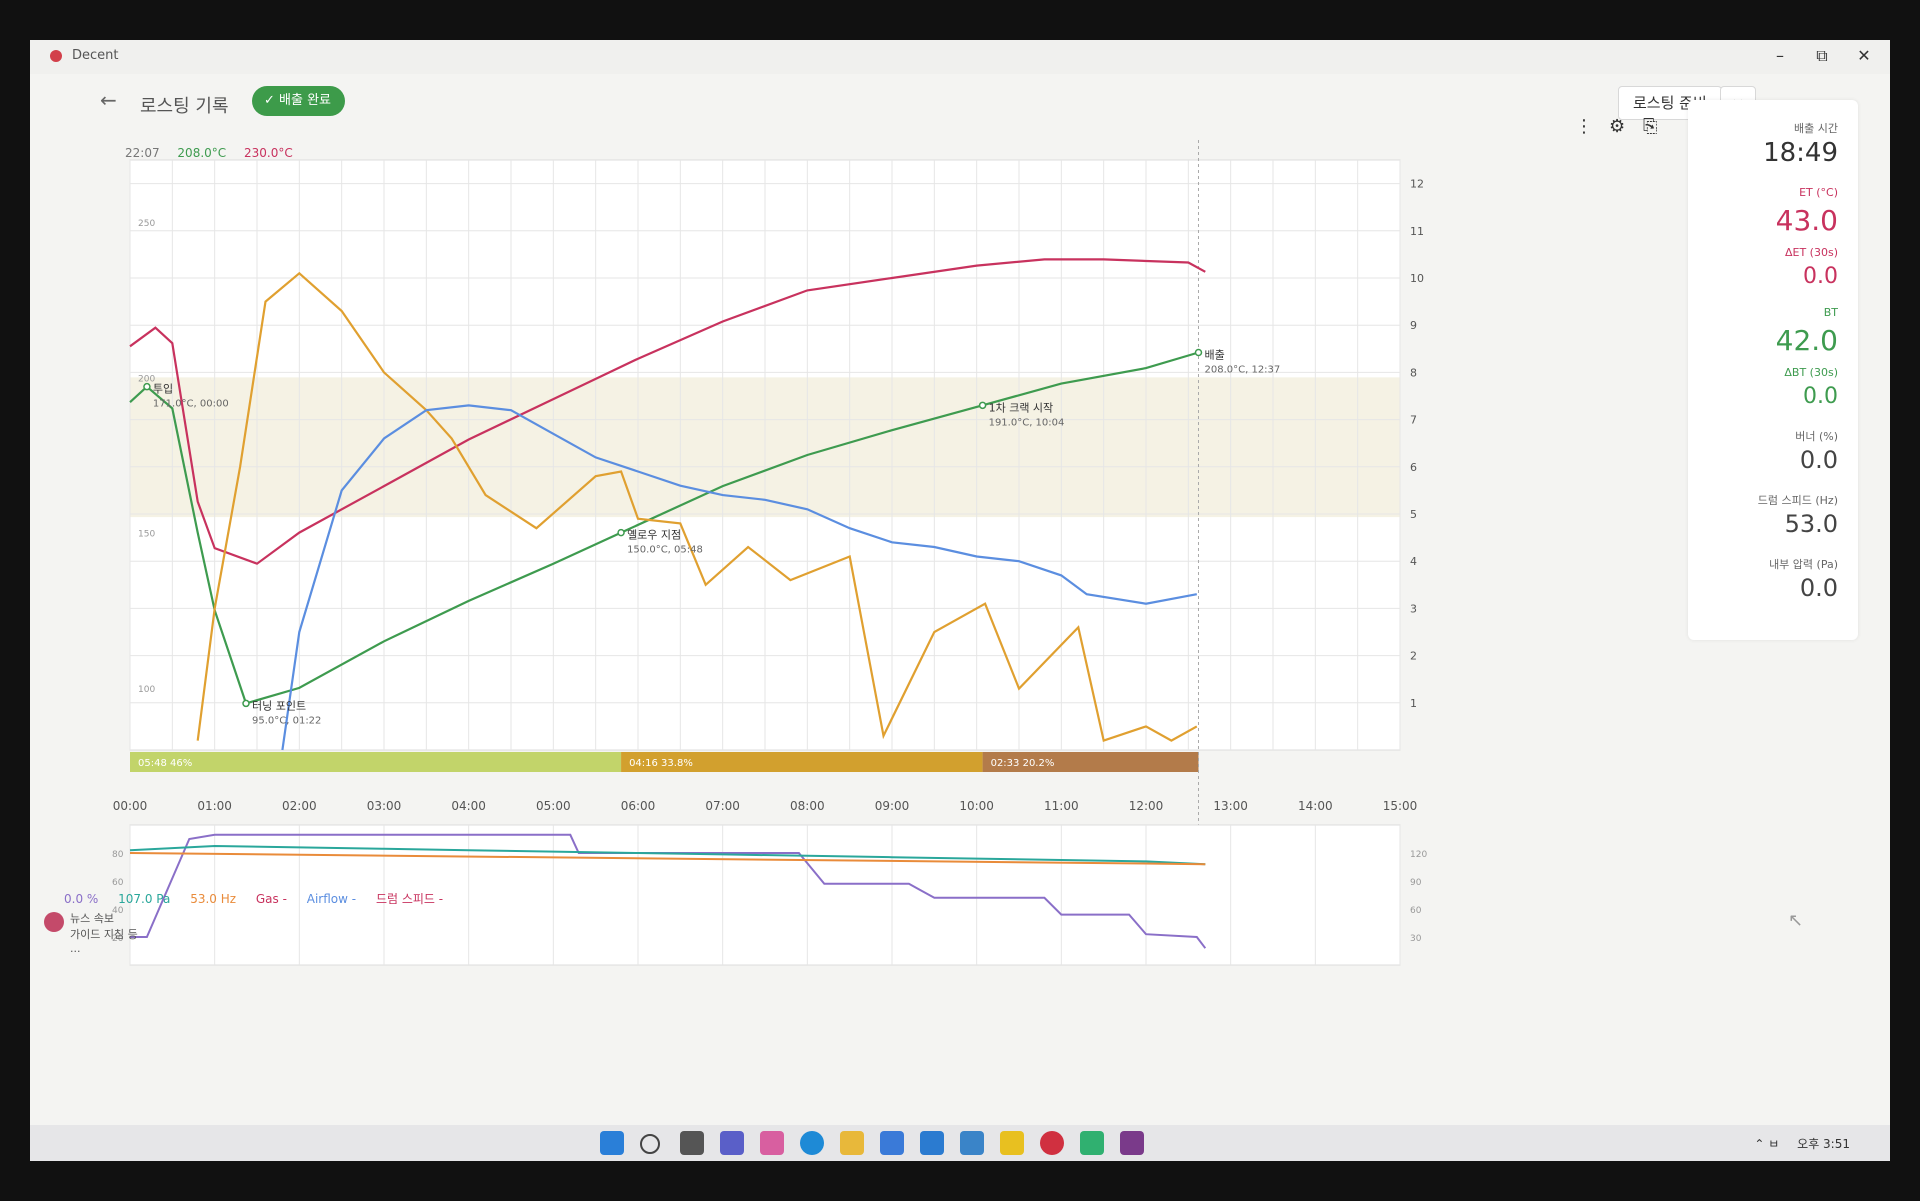 The height and width of the screenshot is (1201, 1920). What do you see at coordinates (1413, 561) in the screenshot?
I see `y-right-tick-label: 4` at bounding box center [1413, 561].